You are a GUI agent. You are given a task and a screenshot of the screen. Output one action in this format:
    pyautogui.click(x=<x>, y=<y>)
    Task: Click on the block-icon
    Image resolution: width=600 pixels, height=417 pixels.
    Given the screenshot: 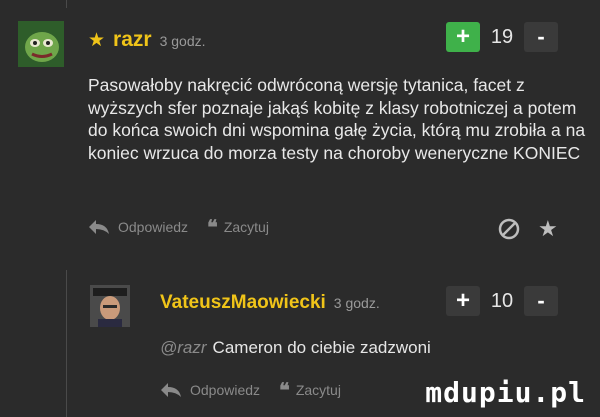 What is the action you would take?
    pyautogui.click(x=509, y=229)
    